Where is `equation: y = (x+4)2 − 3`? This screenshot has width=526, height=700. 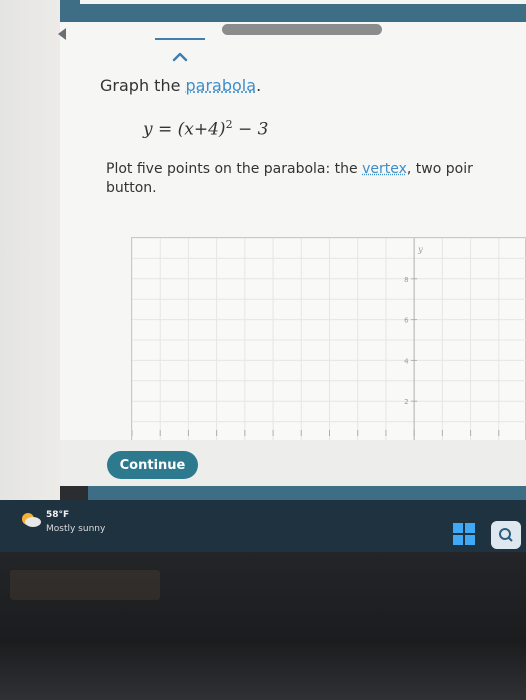
equation: y = (x+4)2 − 3 is located at coordinates (205, 129).